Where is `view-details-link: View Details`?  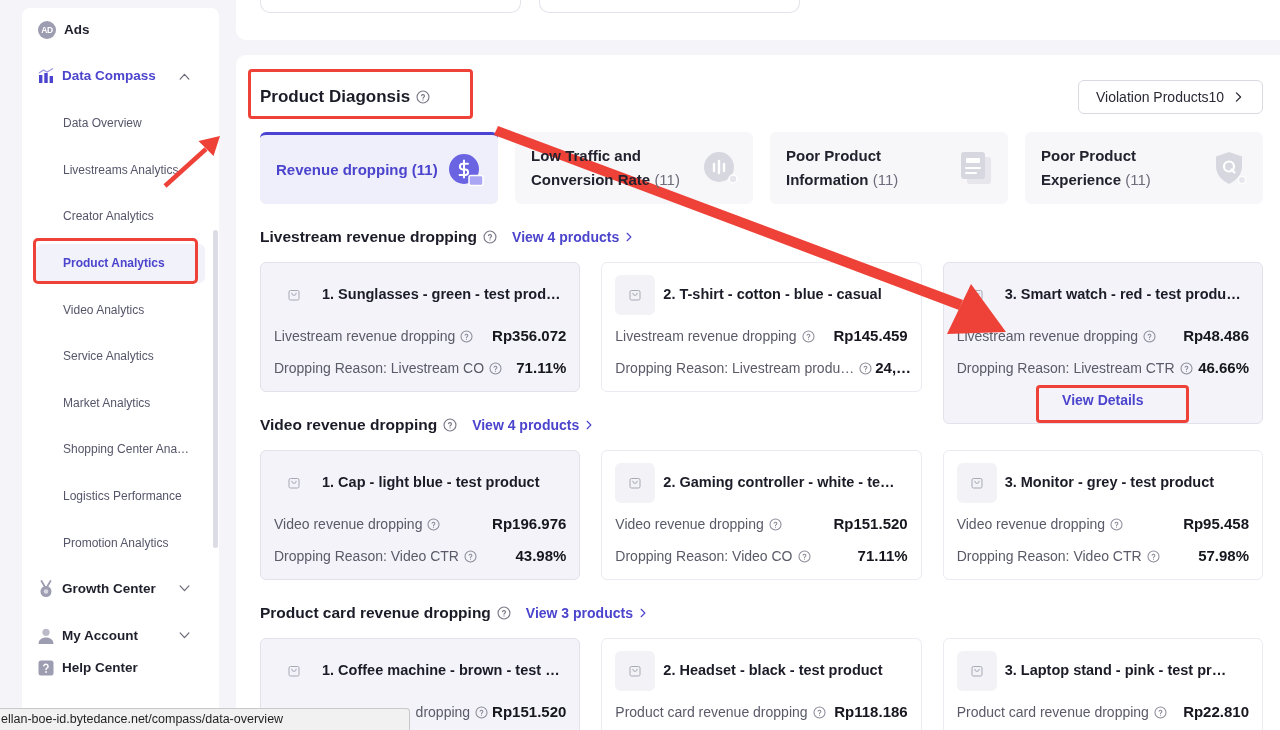
view-details-link: View Details is located at coordinates (1103, 400).